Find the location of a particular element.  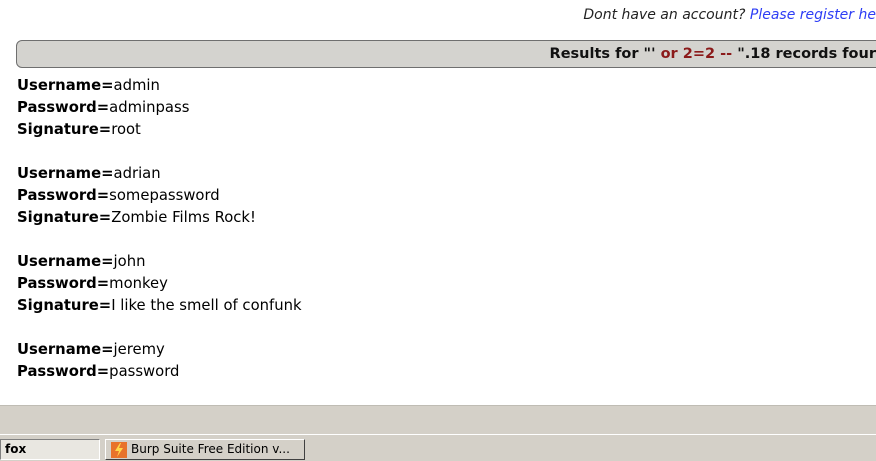

record-username-row: Username=jeremy is located at coordinates (159, 350).